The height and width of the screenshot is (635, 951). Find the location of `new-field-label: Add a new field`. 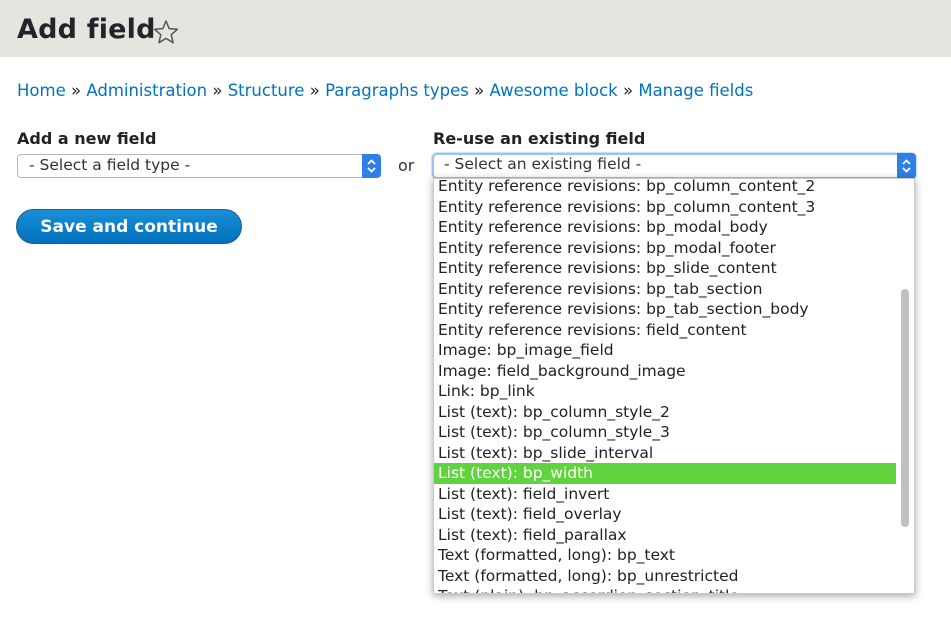

new-field-label: Add a new field is located at coordinates (87, 138).